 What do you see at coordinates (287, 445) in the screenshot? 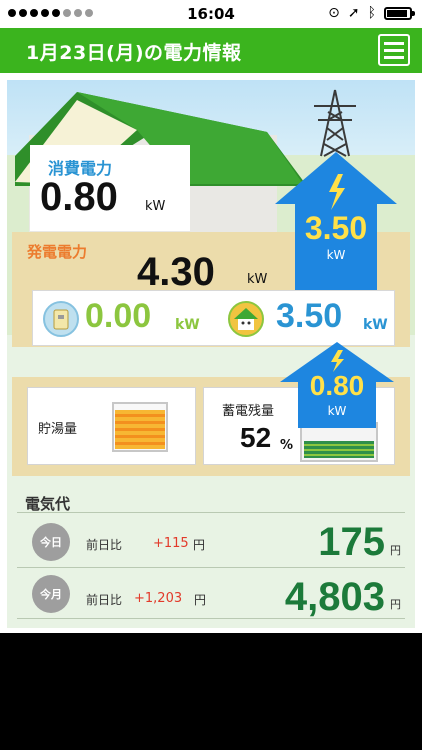
I see `battery-unit: %` at bounding box center [287, 445].